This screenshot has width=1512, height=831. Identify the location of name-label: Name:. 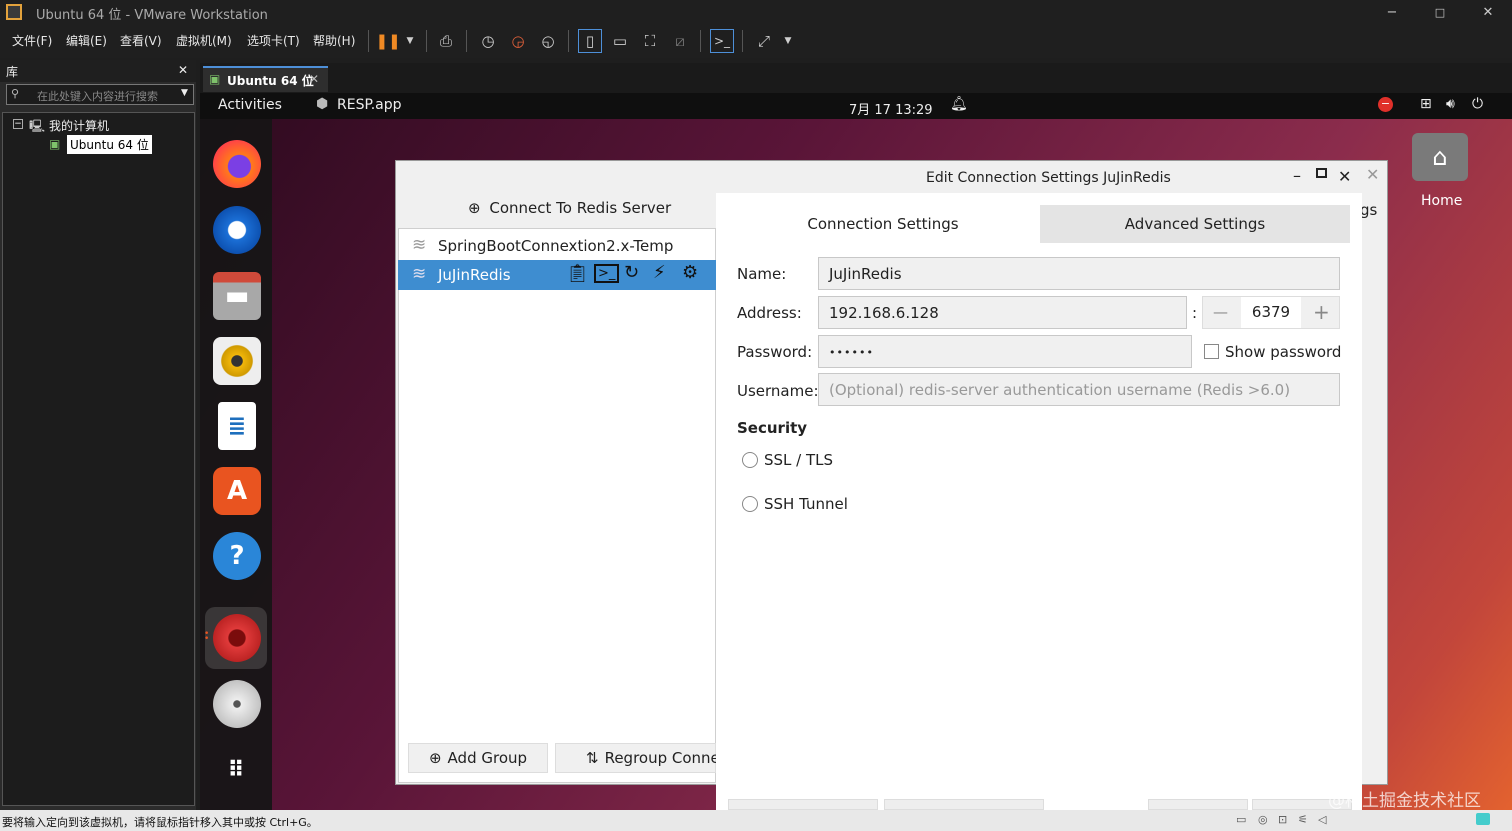
(762, 274).